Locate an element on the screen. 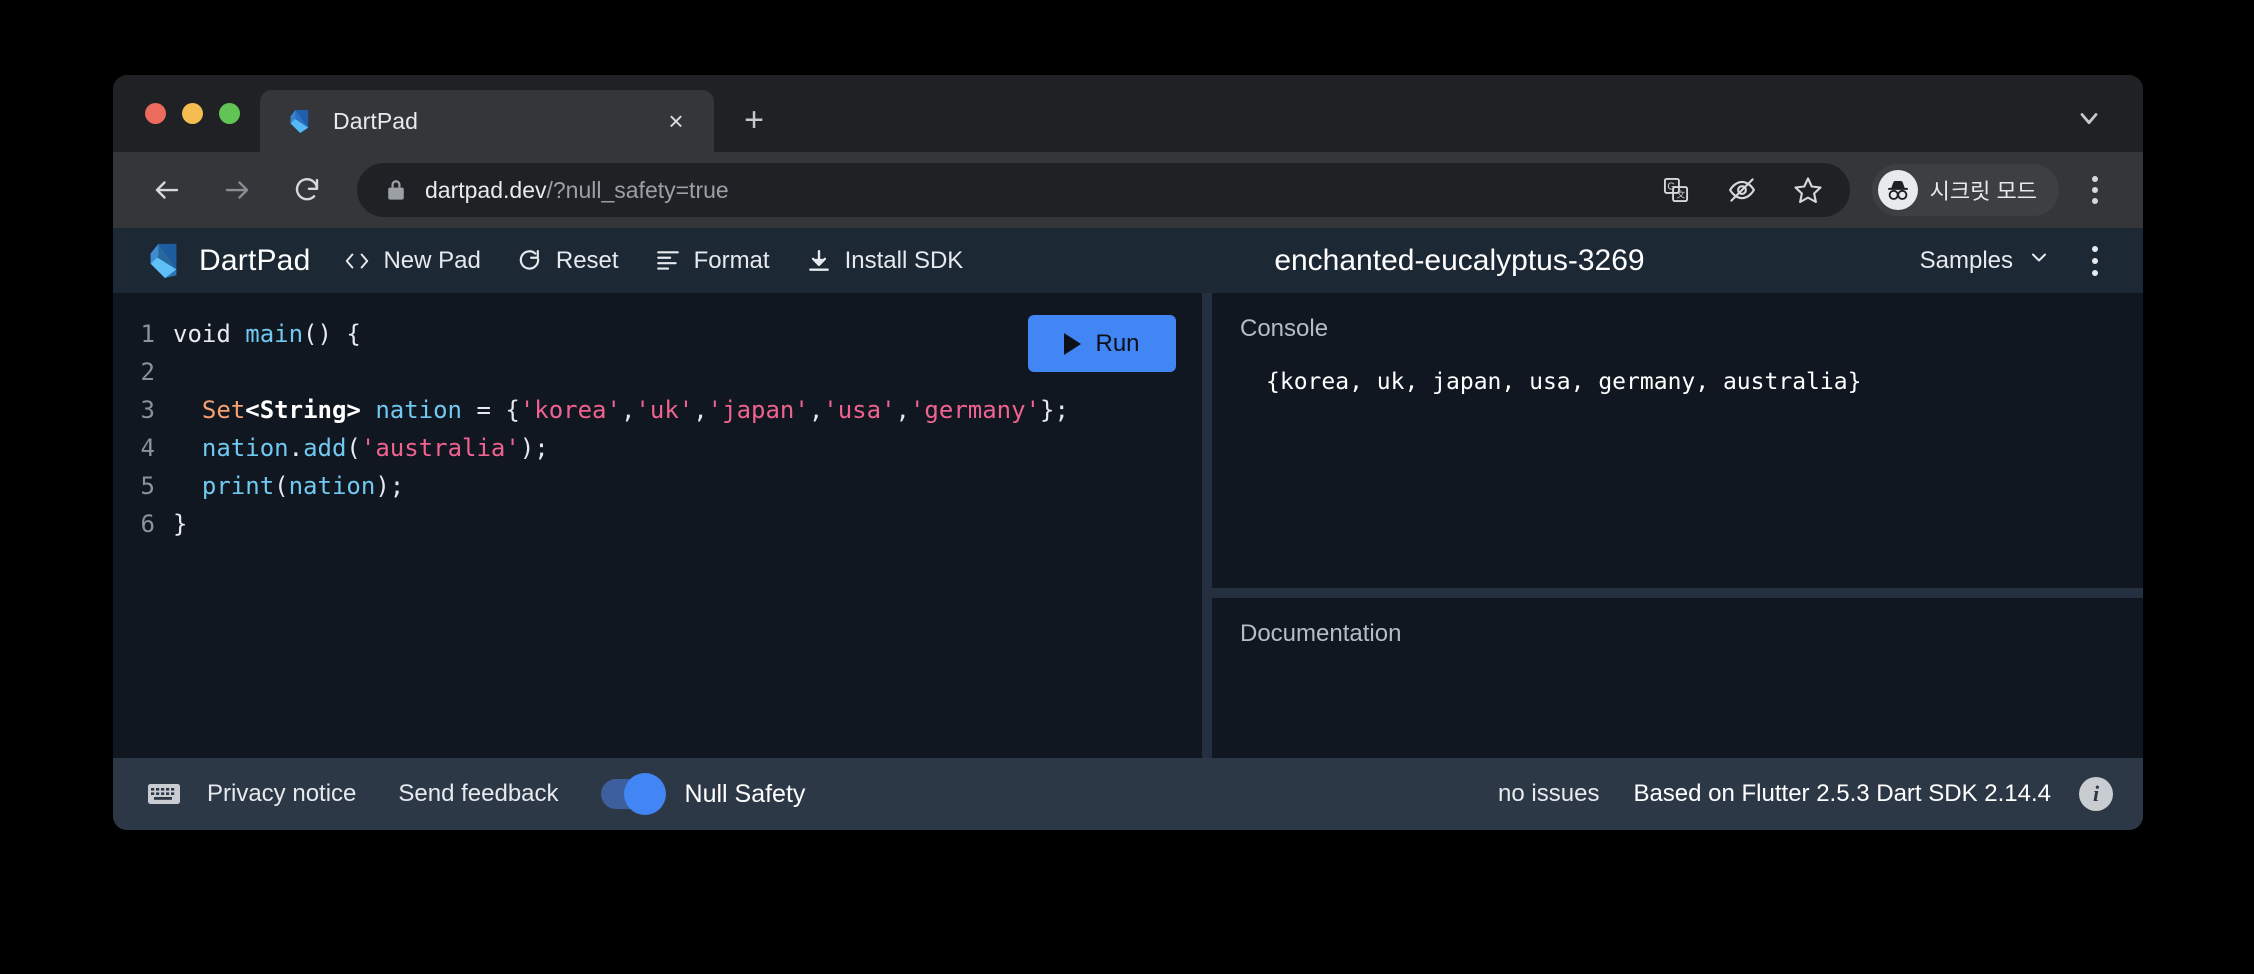 The width and height of the screenshot is (2254, 974). url-text: dartpad.dev/?null_safety=true is located at coordinates (1029, 190).